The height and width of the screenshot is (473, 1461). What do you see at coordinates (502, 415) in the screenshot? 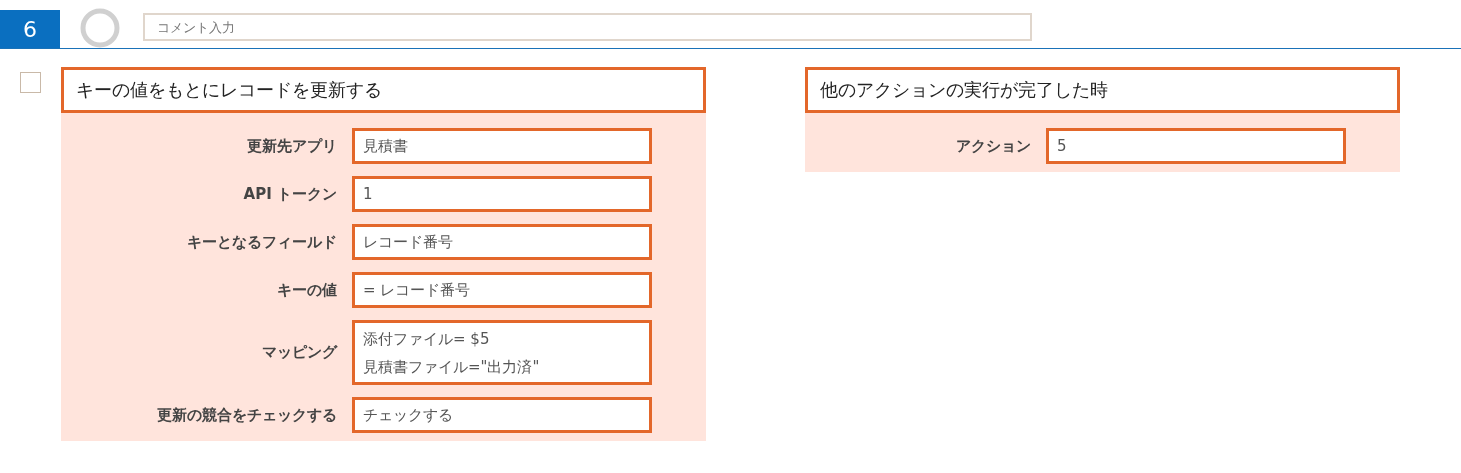
I see `input-field: チェックする` at bounding box center [502, 415].